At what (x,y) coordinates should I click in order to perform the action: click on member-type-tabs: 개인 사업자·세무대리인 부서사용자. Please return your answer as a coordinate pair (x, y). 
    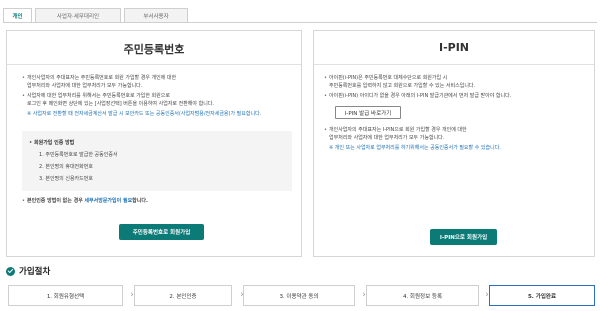
    Looking at the image, I should click on (95, 15).